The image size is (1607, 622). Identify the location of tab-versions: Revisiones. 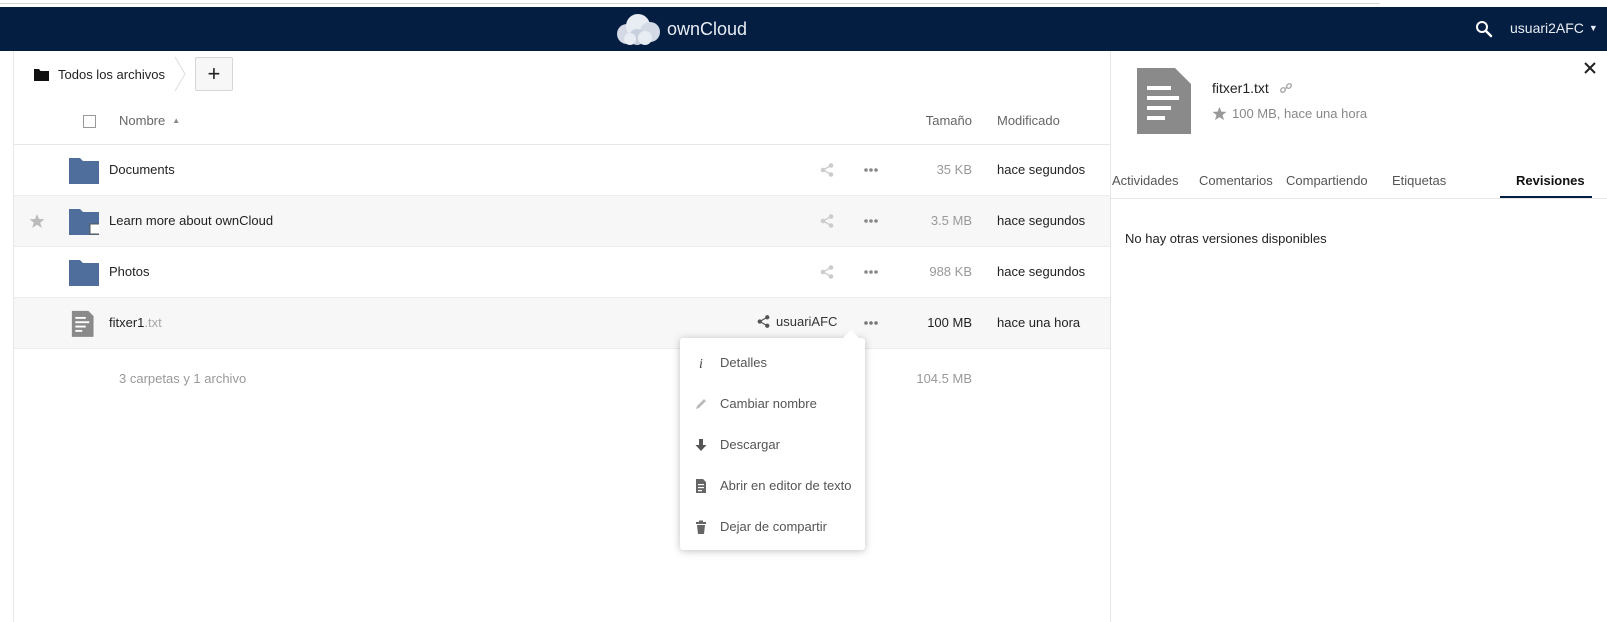
(1550, 180).